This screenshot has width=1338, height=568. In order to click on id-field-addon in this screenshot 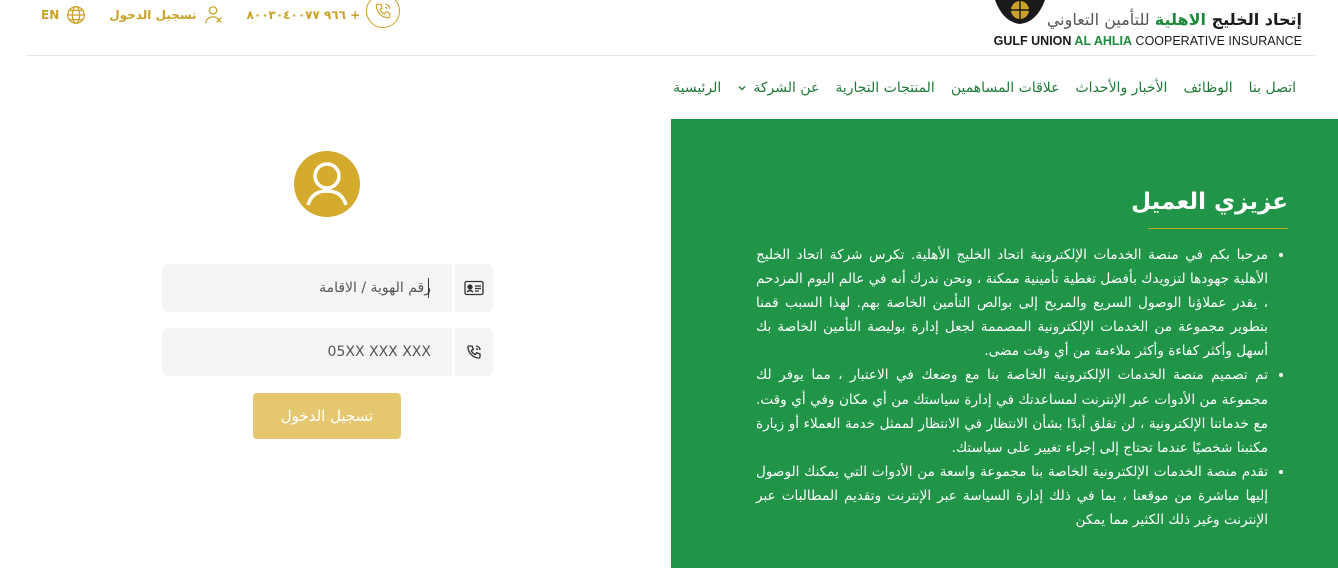, I will do `click(472, 288)`.